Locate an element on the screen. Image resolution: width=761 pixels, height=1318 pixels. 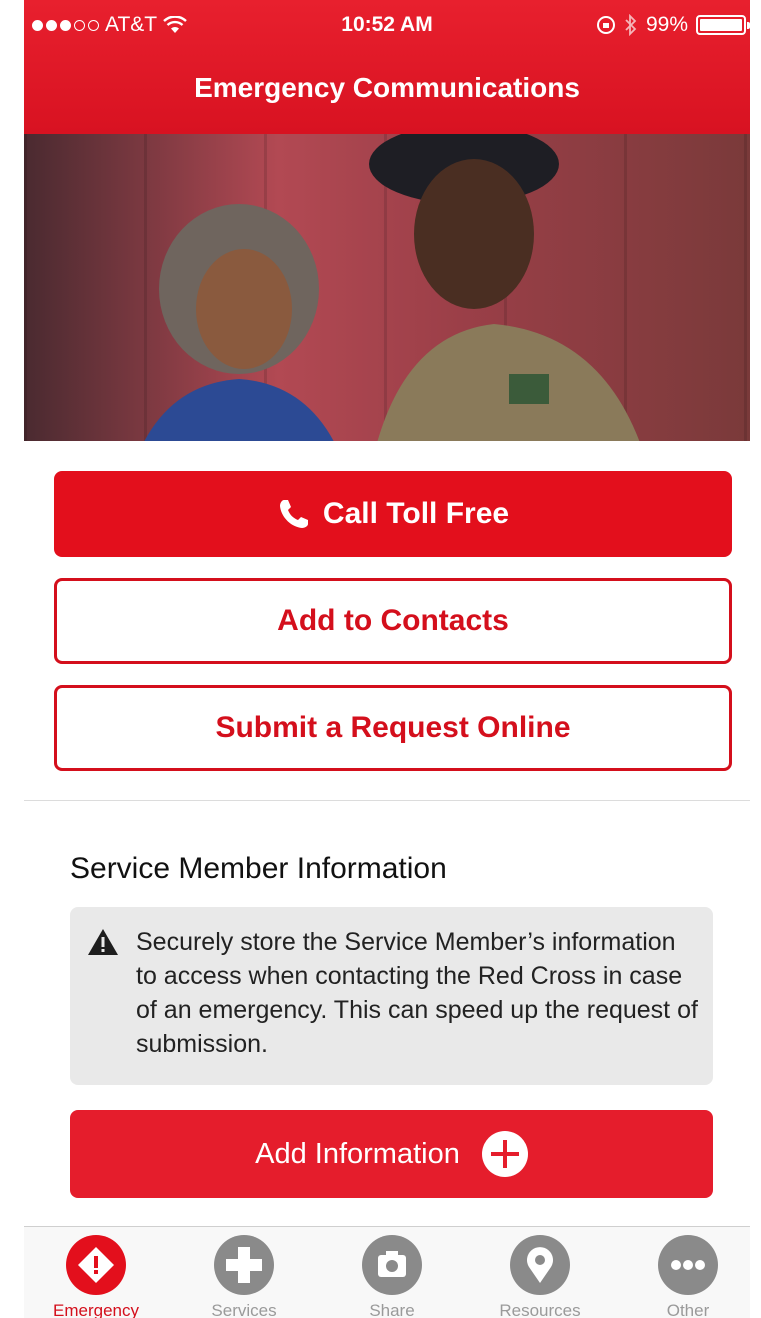
tab-services: Services is located at coordinates (244, 1276).